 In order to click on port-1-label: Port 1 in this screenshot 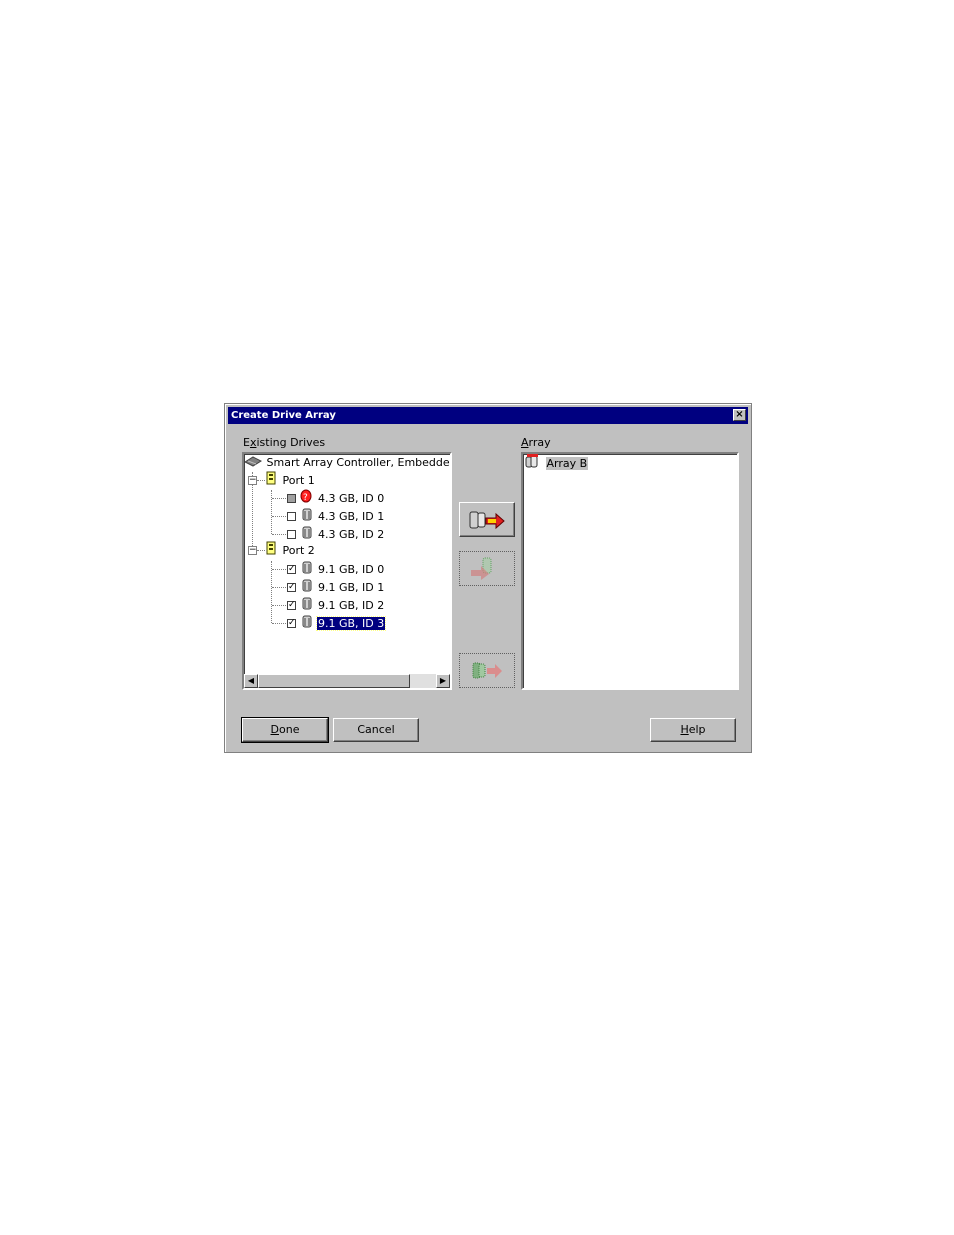, I will do `click(298, 480)`.